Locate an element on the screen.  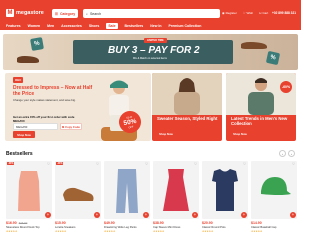
copy-icon: ⧉ is located at coordinates (63, 126).